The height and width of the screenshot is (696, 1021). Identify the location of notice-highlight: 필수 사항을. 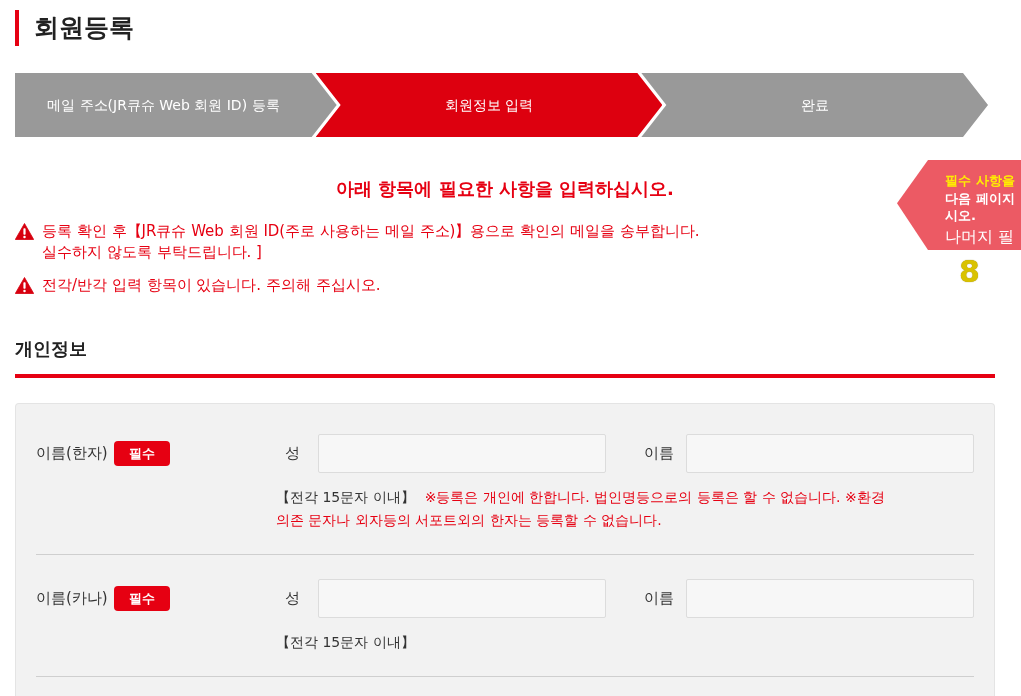
(980, 181).